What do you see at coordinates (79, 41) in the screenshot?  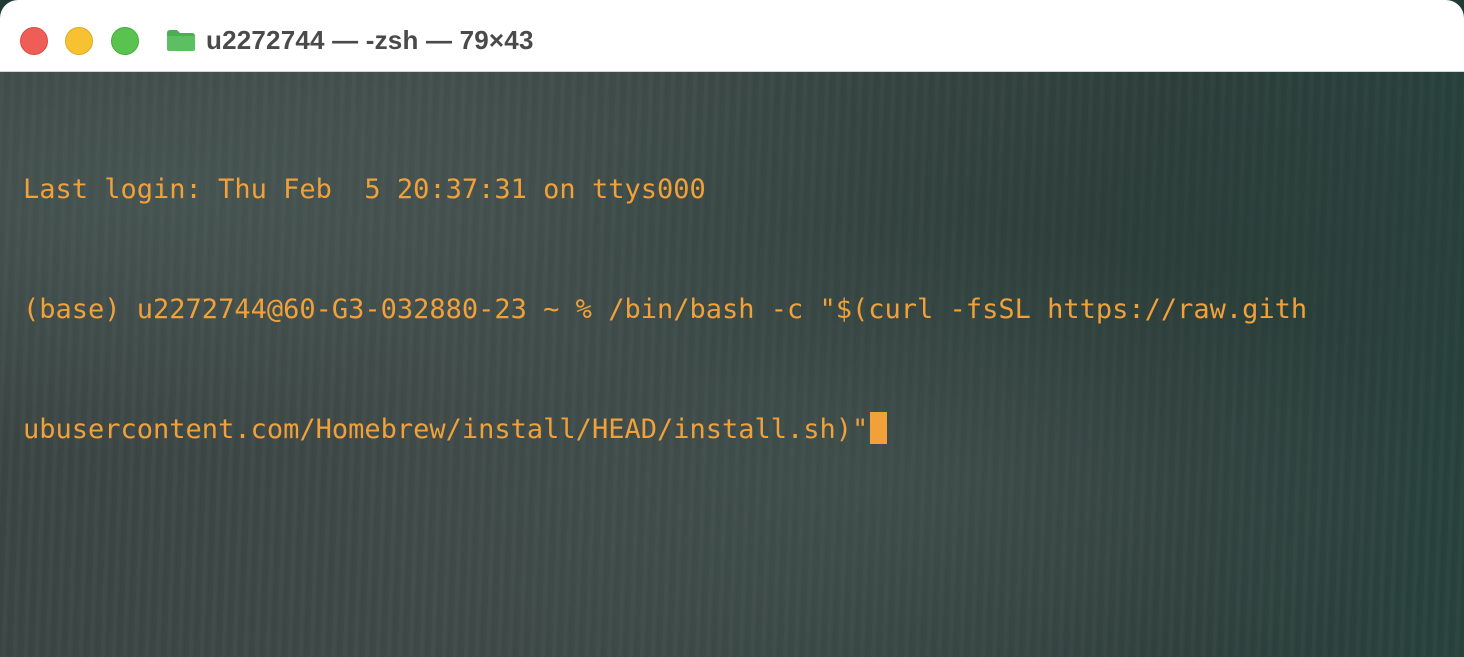 I see `minimize-button` at bounding box center [79, 41].